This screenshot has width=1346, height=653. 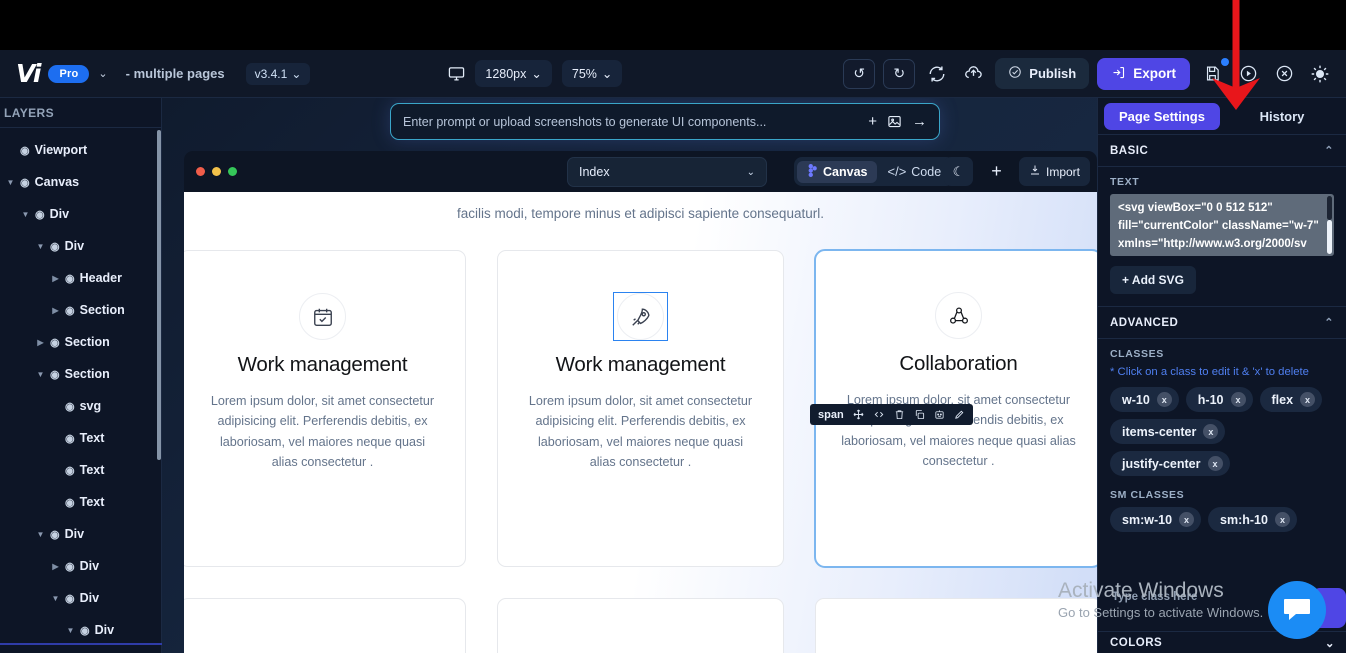 What do you see at coordinates (1055, 171) in the screenshot?
I see `import-button: Import` at bounding box center [1055, 171].